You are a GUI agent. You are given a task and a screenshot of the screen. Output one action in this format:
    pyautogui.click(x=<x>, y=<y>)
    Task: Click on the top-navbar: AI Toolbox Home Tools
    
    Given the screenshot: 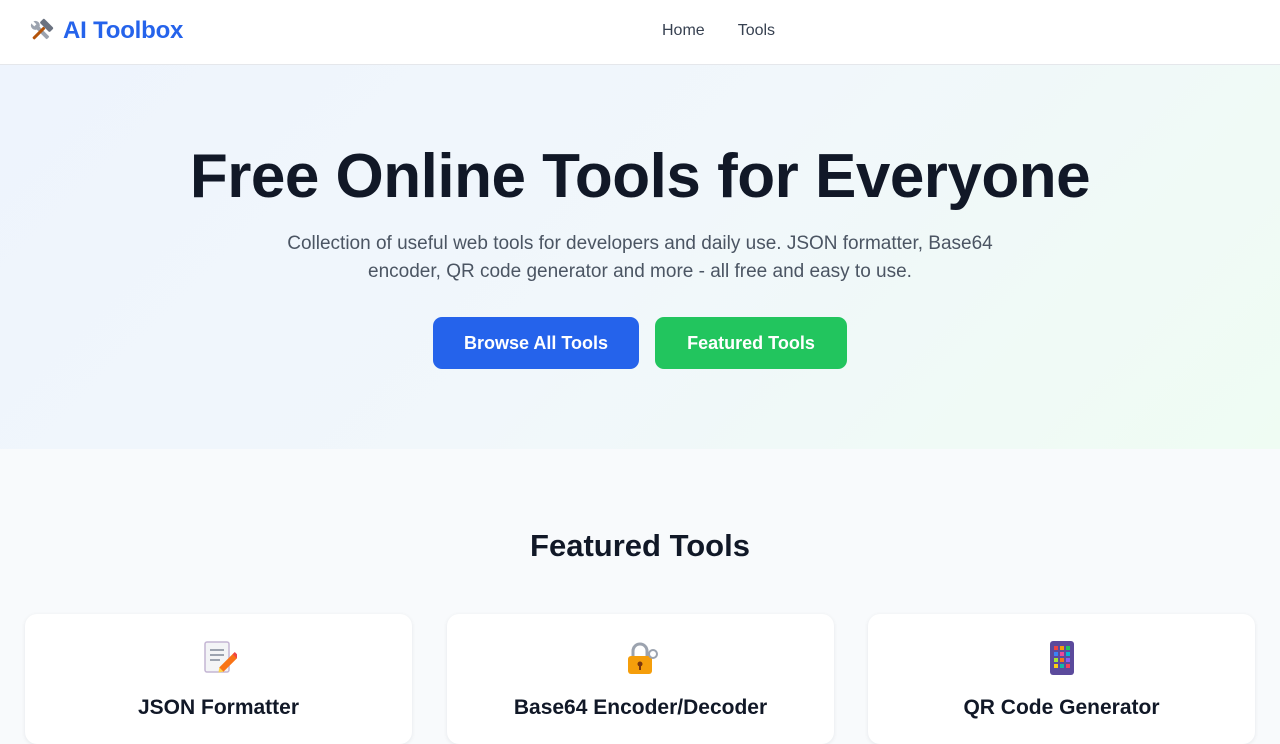 What is the action you would take?
    pyautogui.click(x=640, y=32)
    